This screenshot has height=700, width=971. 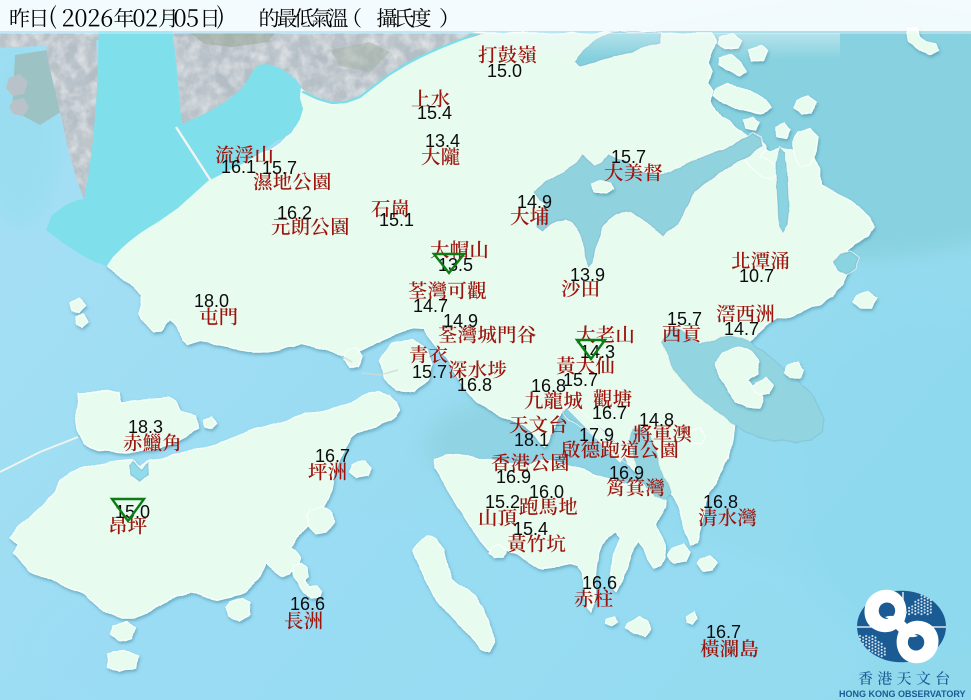 I want to click on svg-text: 18.0, so click(x=211, y=301).